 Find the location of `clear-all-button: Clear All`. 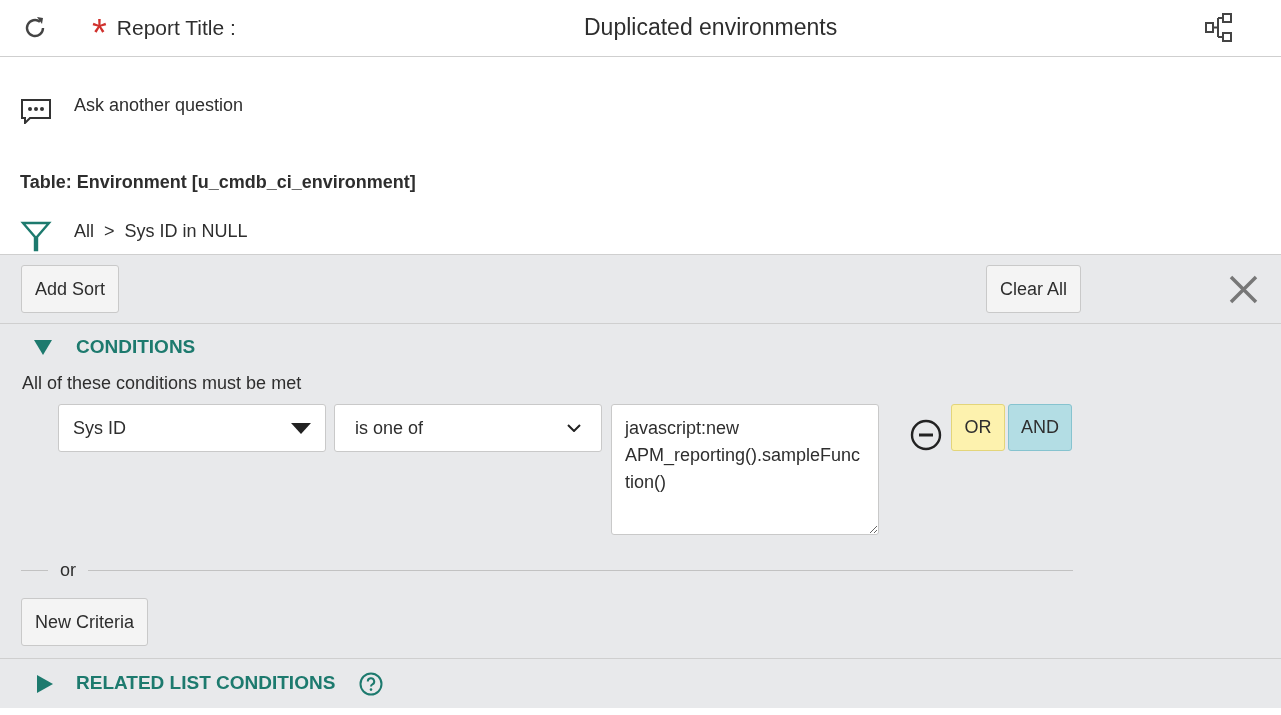

clear-all-button: Clear All is located at coordinates (1034, 289).